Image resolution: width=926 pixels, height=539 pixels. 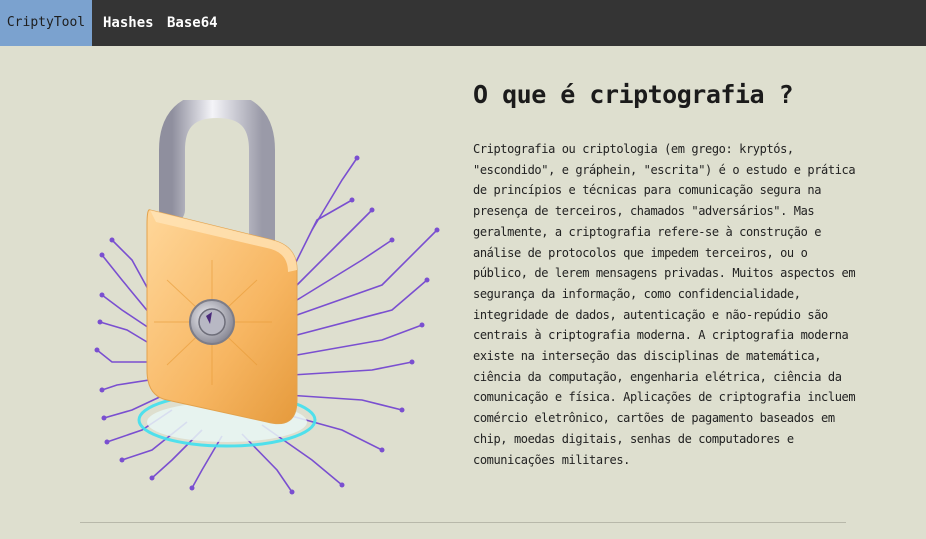 I want to click on navbar: CriptyTool Hashes Base64, so click(x=463, y=23).